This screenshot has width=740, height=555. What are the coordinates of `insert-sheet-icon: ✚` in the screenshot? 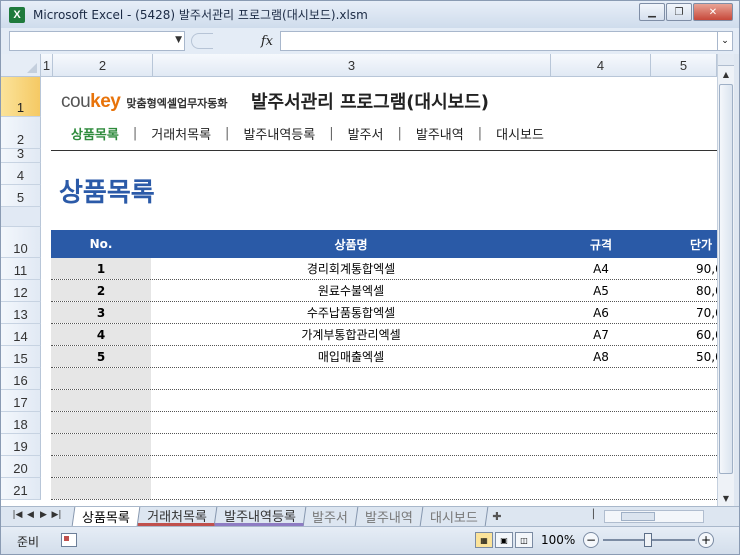 It's located at (497, 516).